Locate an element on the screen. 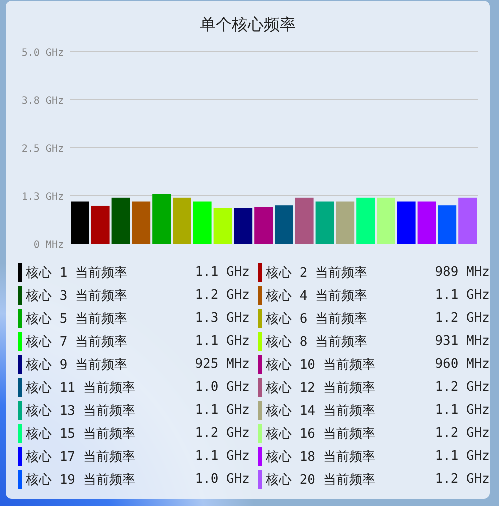  legend-label: 核心 17 当前频率 is located at coordinates (81, 457).